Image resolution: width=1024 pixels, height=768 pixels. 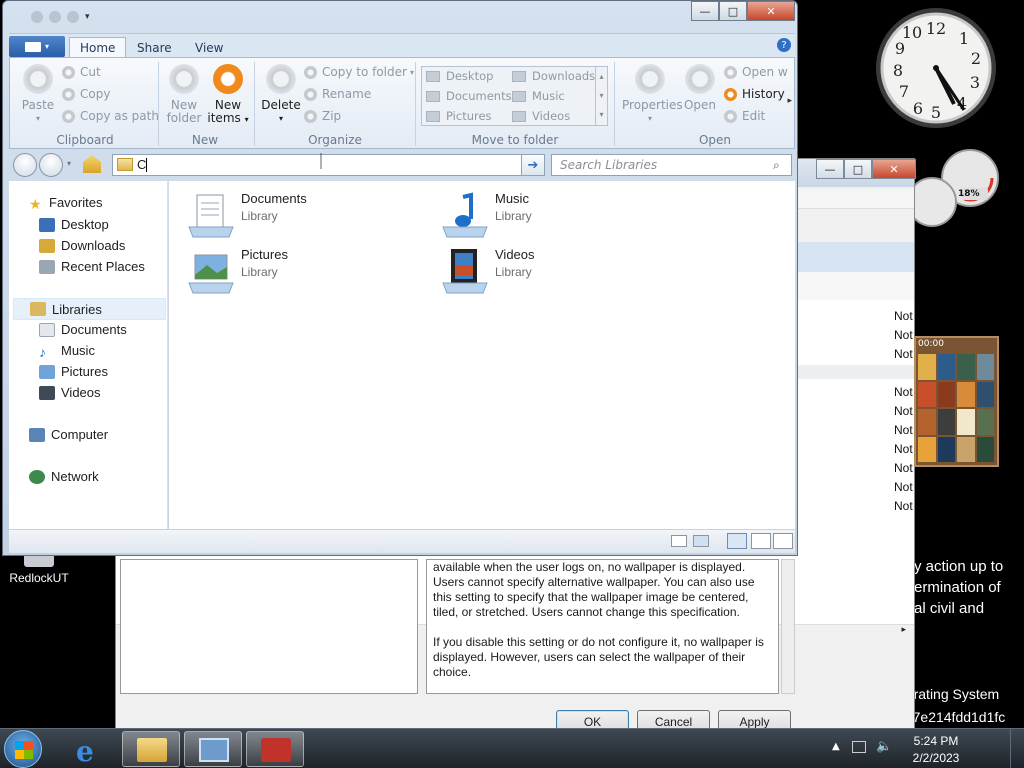 I want to click on nav-pictures: Pictures, so click(x=73, y=371).